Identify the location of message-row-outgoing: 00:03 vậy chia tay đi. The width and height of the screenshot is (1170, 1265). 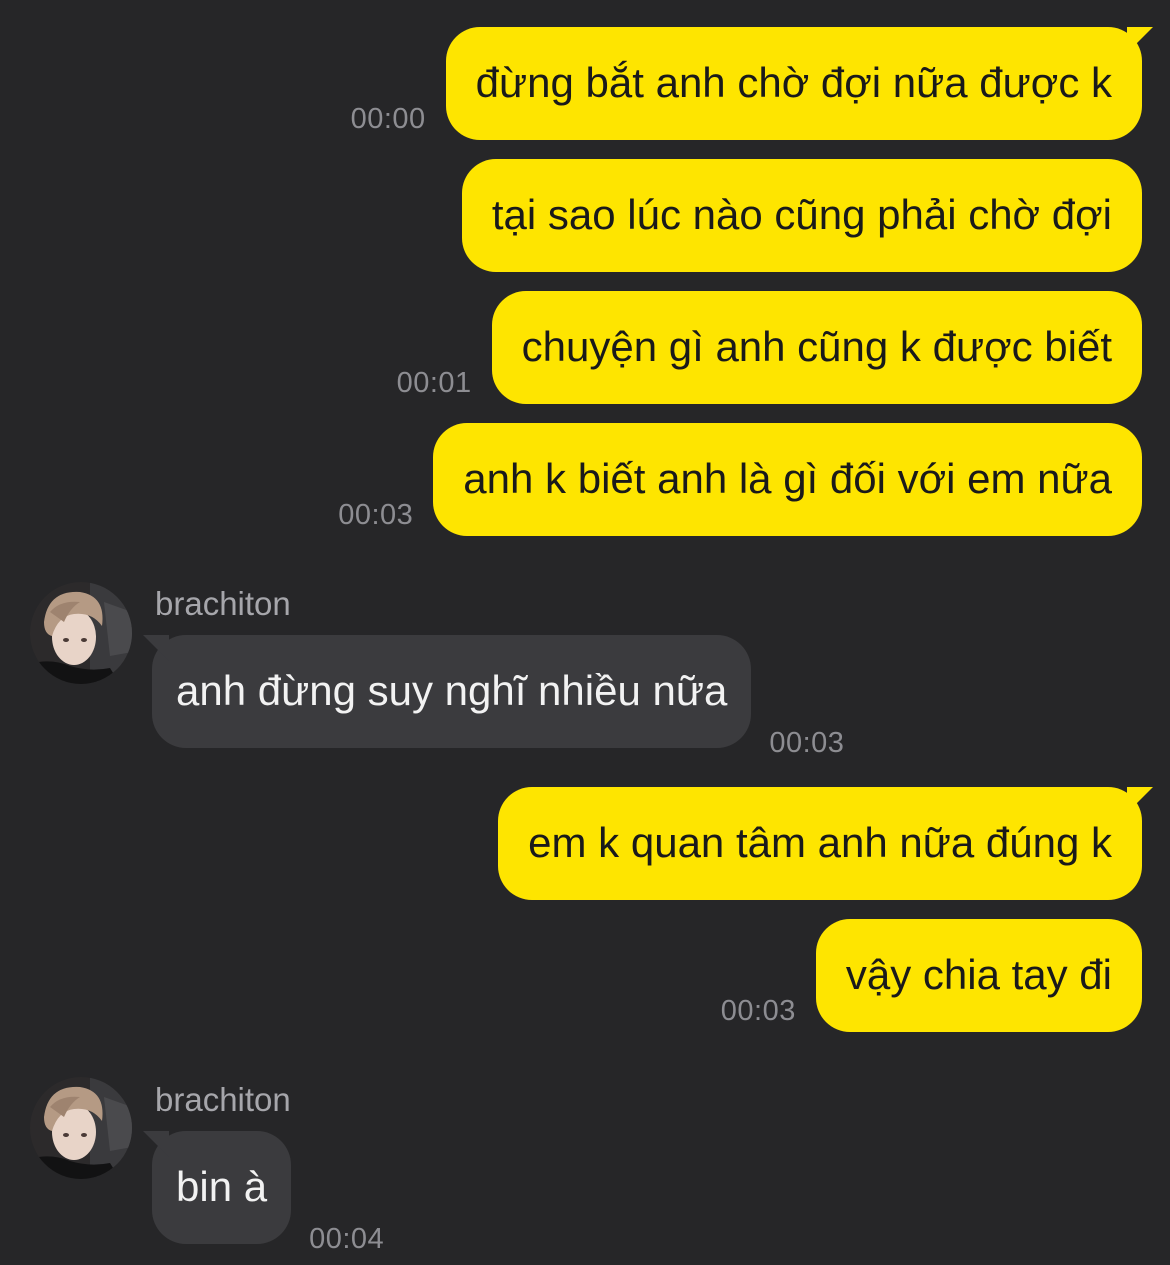
(931, 975).